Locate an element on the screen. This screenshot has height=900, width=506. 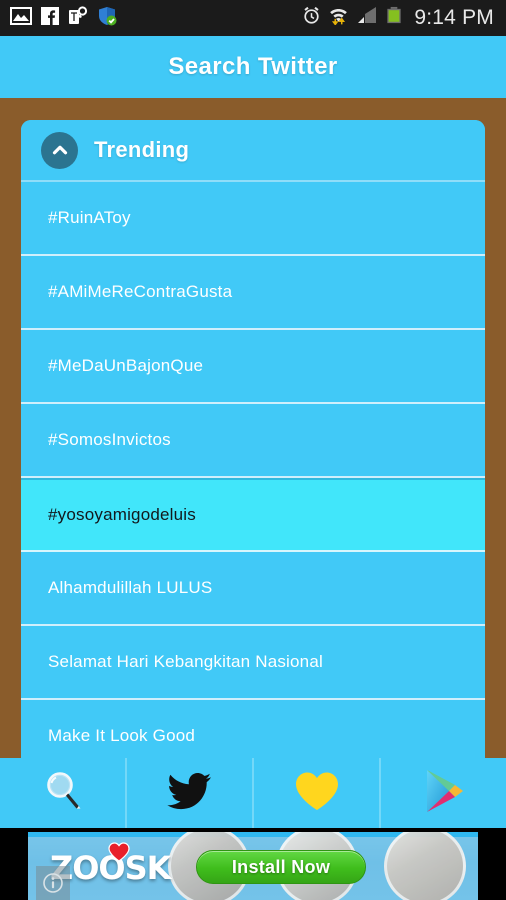
magnifier-icon is located at coordinates (63, 793).